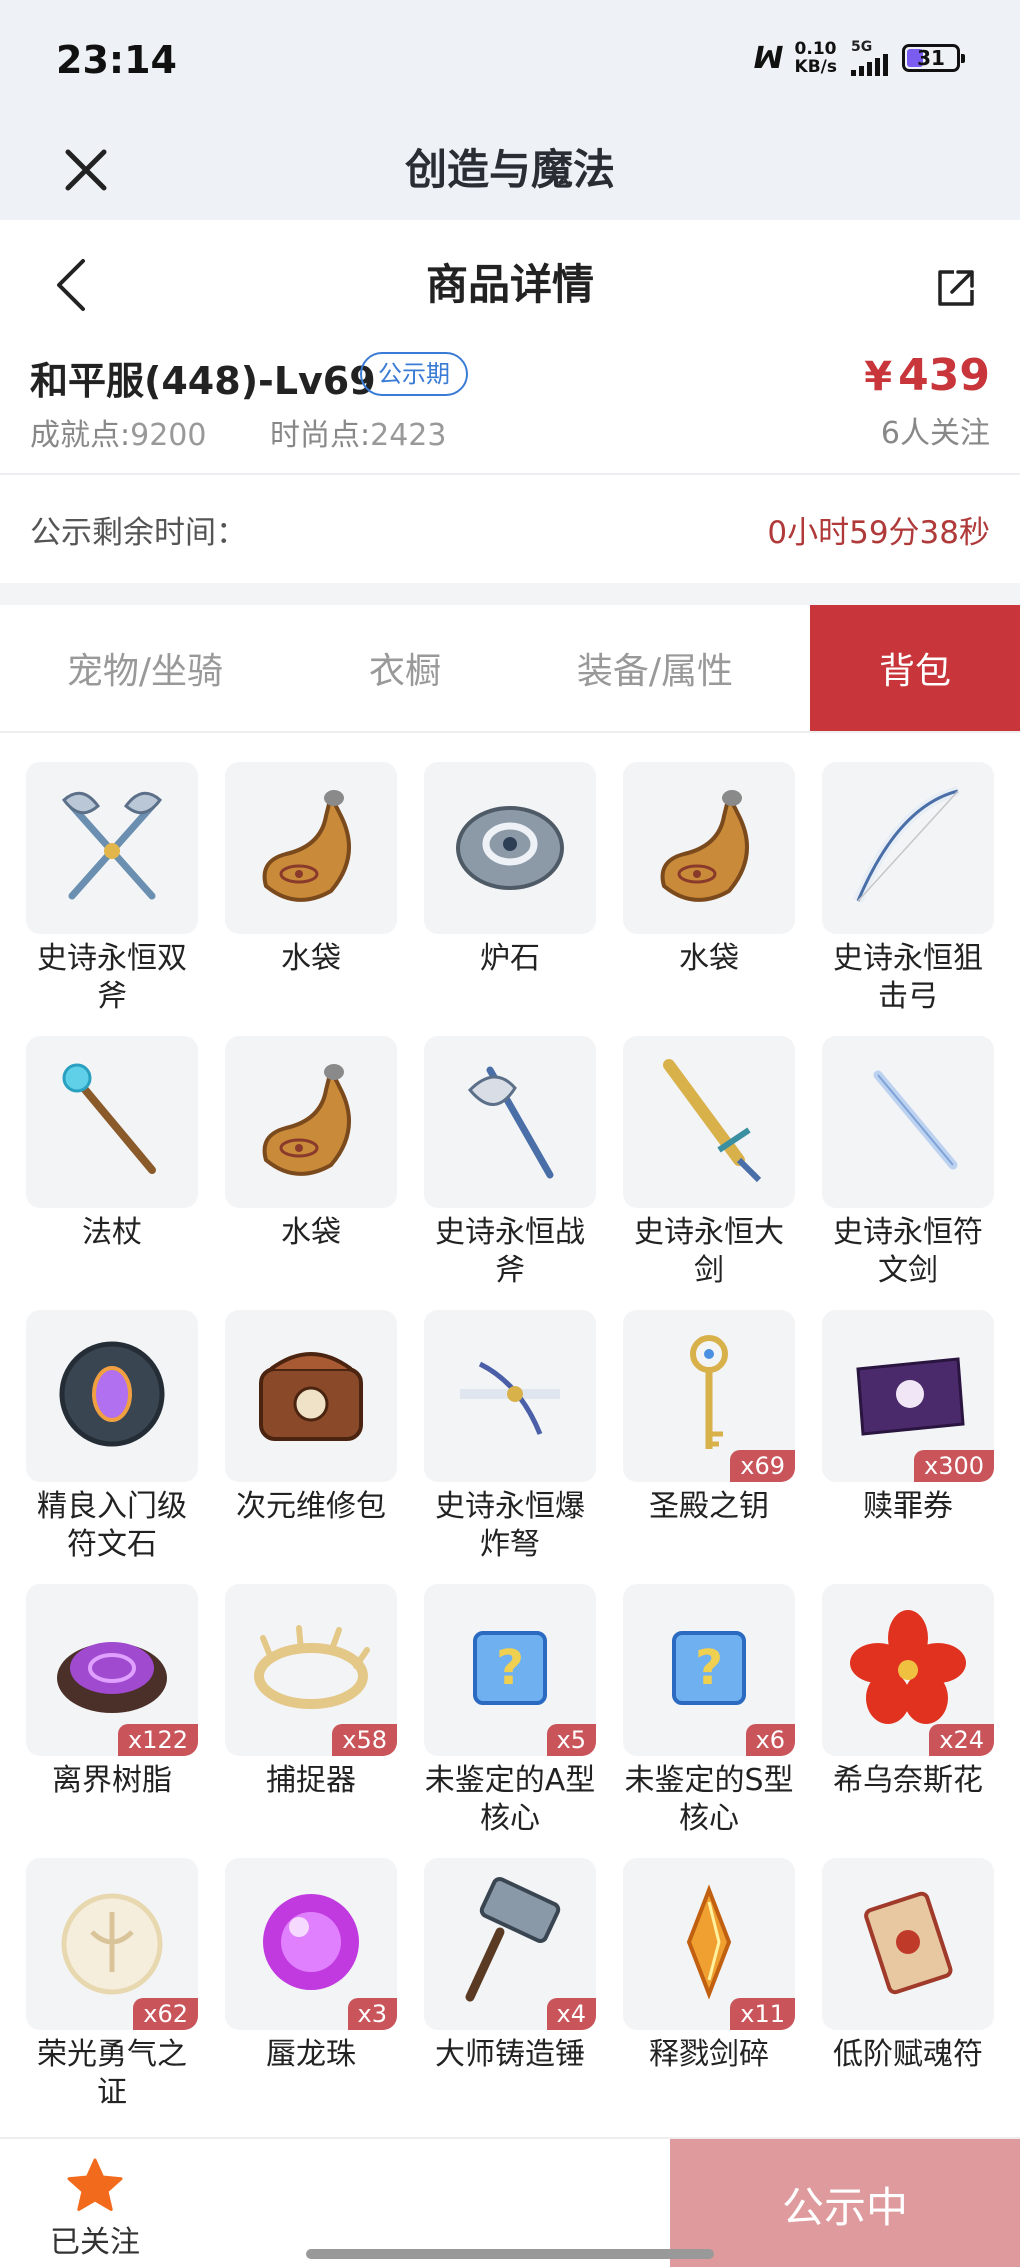 This screenshot has height=2267, width=1020. I want to click on rune-stone-icon, so click(112, 1396).